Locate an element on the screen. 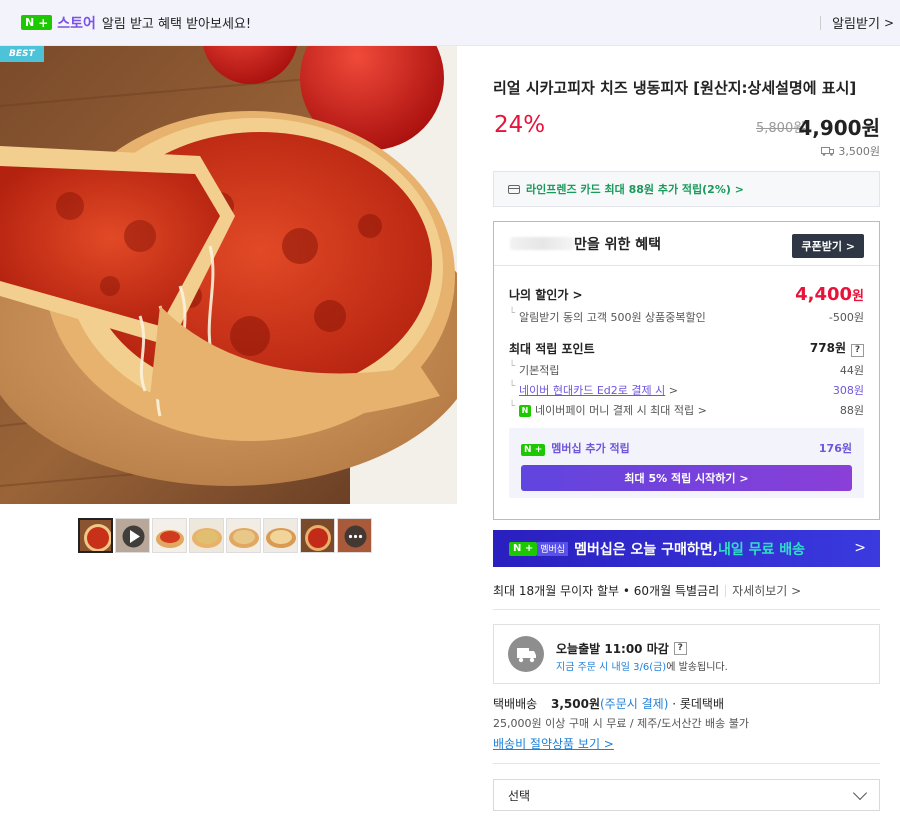  my-price-row: 나의 할인가 > 4,400원 is located at coordinates (686, 294).